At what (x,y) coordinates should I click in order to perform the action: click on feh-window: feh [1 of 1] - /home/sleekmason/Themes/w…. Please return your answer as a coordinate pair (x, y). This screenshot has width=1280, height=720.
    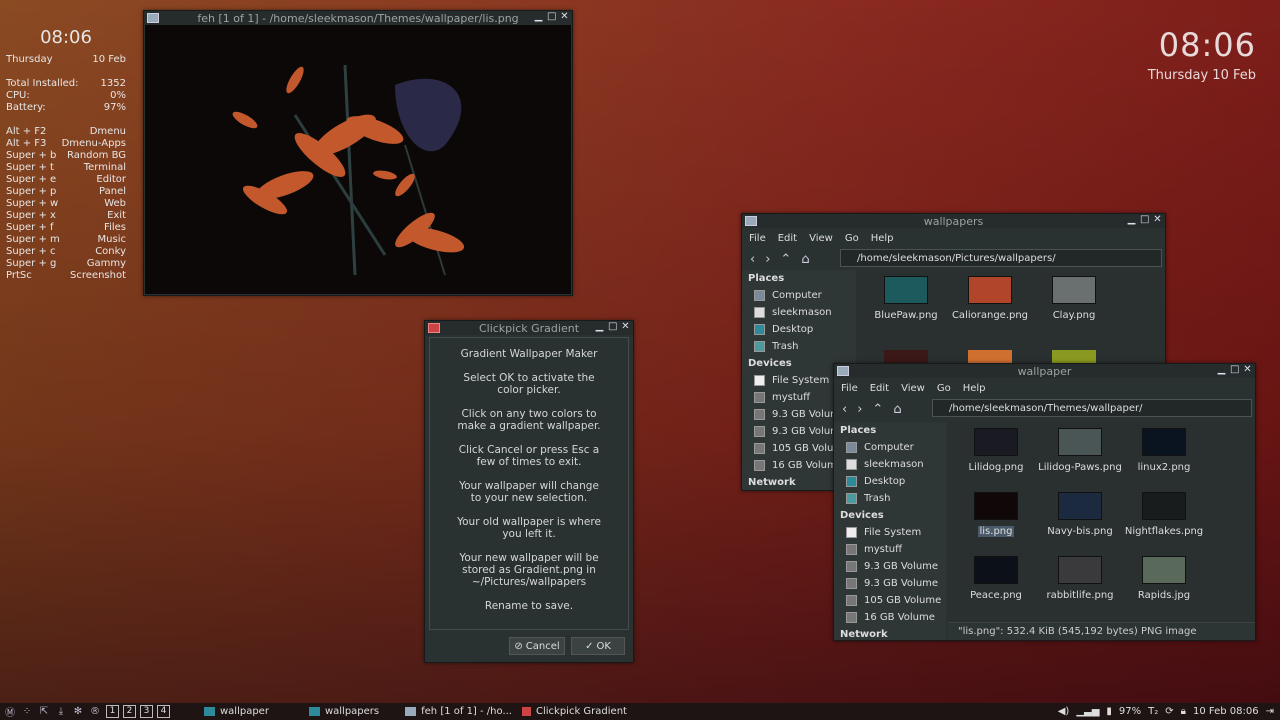
    Looking at the image, I should click on (358, 153).